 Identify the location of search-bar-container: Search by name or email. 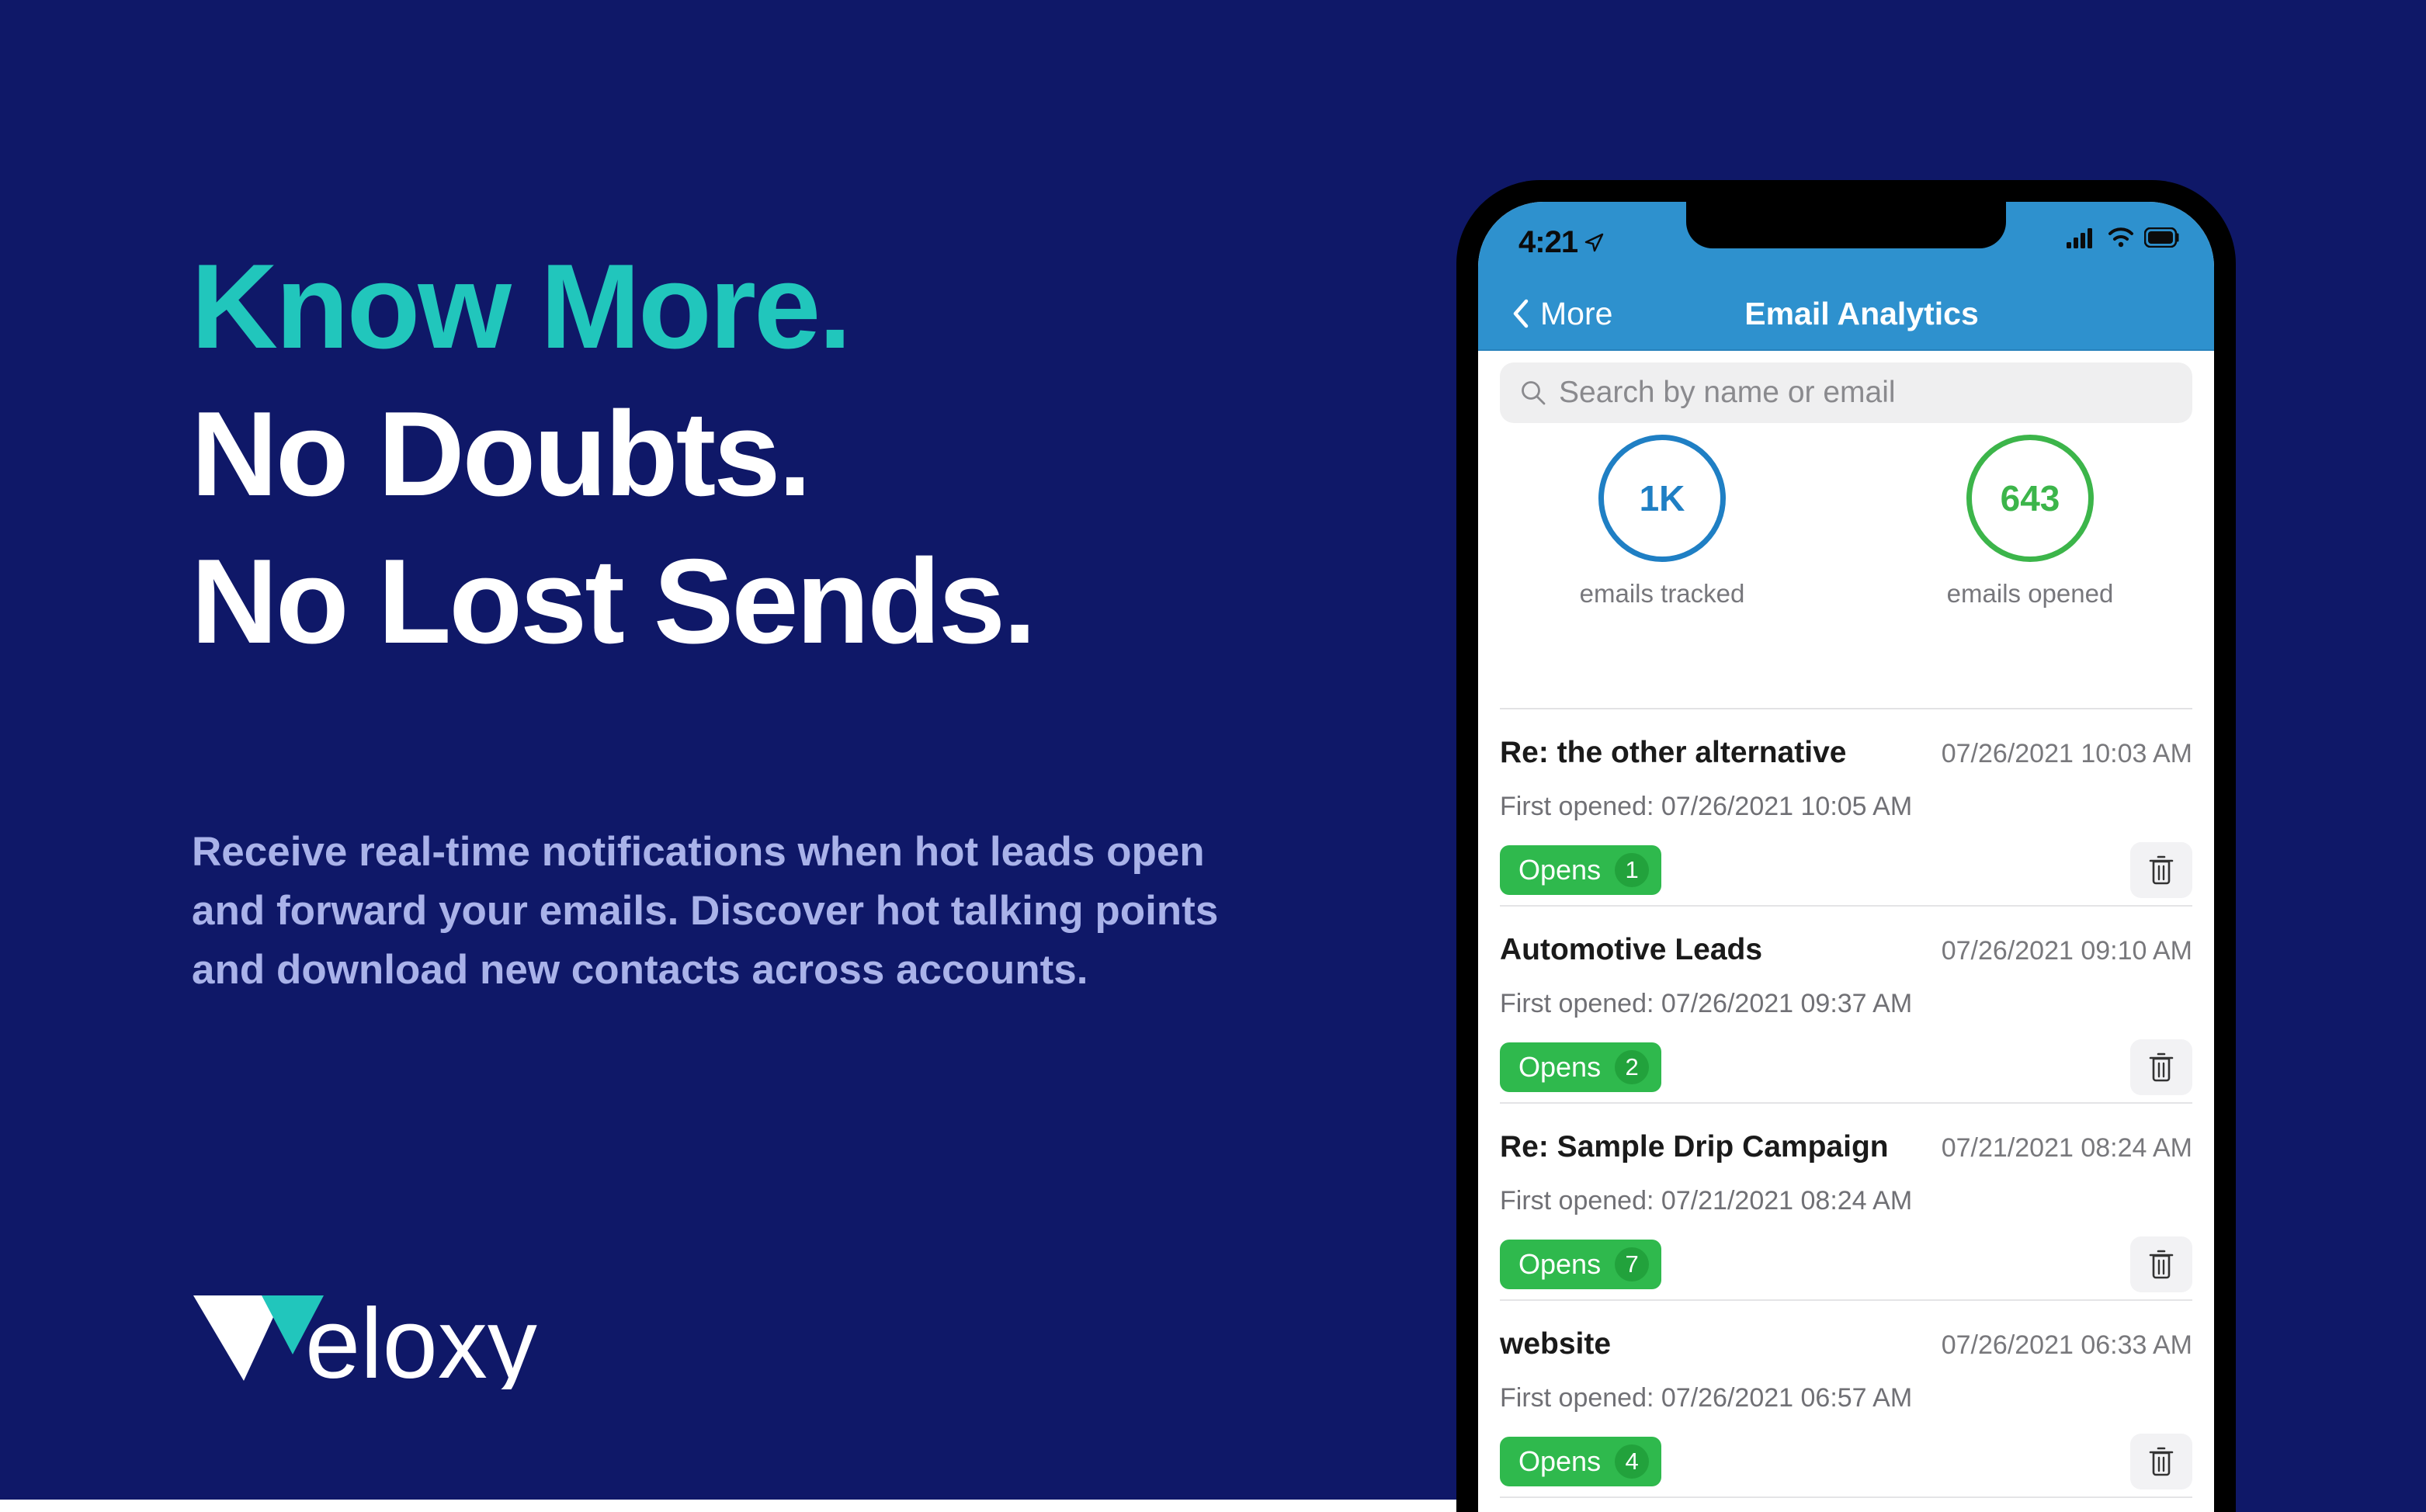
(1846, 393).